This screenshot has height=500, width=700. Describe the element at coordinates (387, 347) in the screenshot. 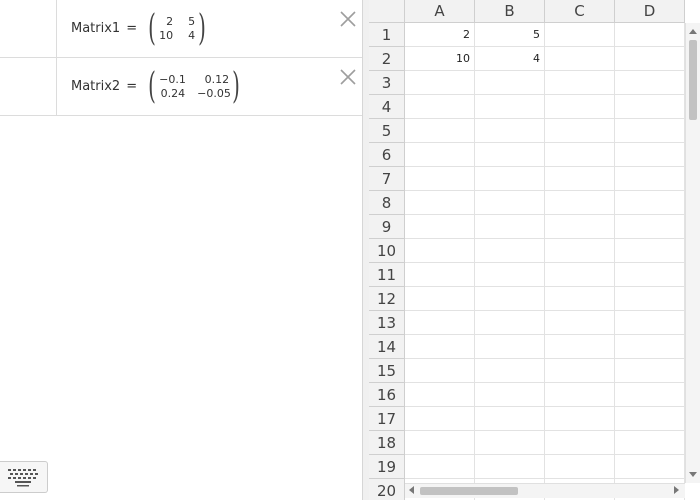

I see `row-header-14: 14` at that location.